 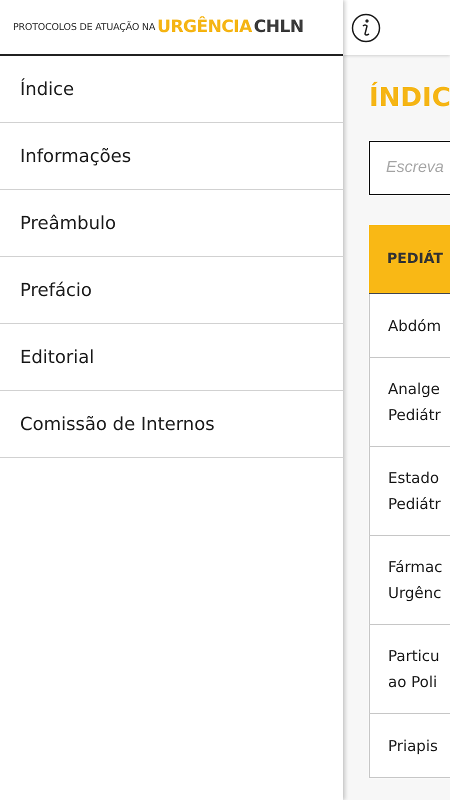 I want to click on logo-wordmark: CHLN, so click(x=279, y=27).